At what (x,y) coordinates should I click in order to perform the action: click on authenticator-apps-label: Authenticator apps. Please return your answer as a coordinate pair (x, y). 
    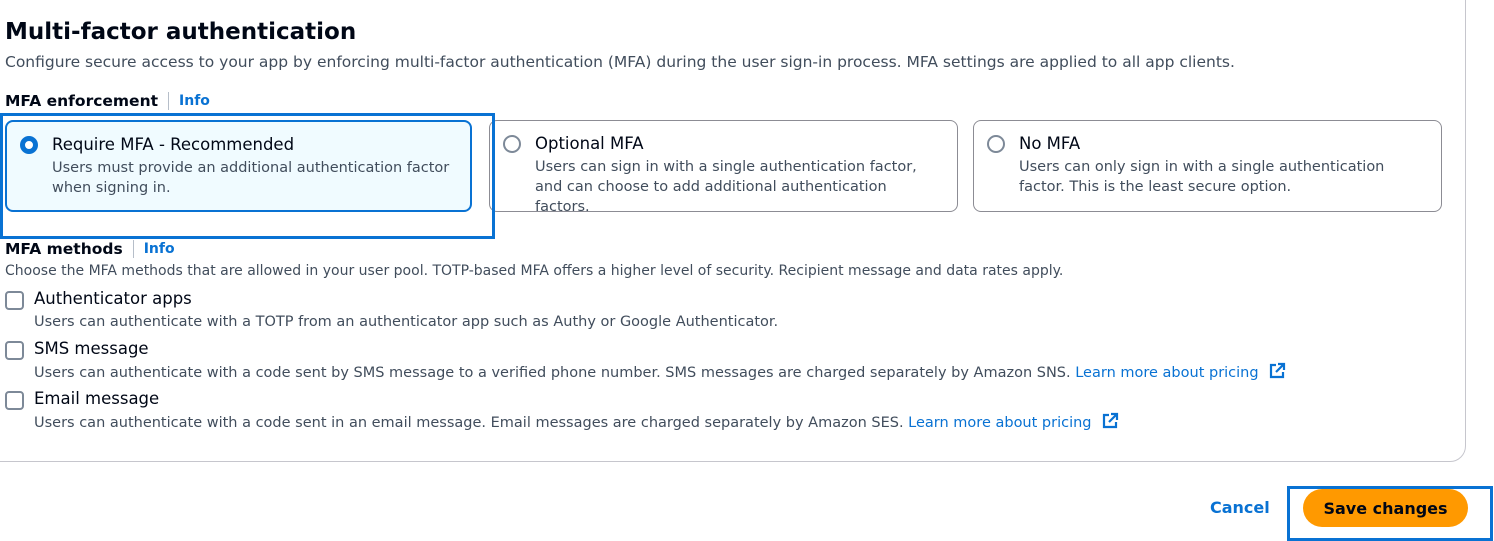
    Looking at the image, I should click on (113, 299).